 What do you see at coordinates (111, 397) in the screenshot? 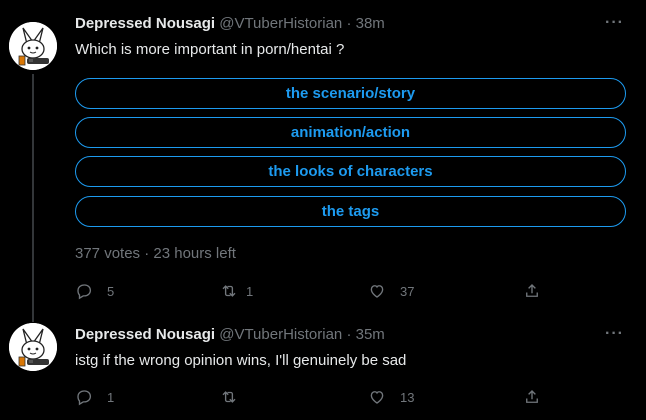
I see `reply-count: 1` at bounding box center [111, 397].